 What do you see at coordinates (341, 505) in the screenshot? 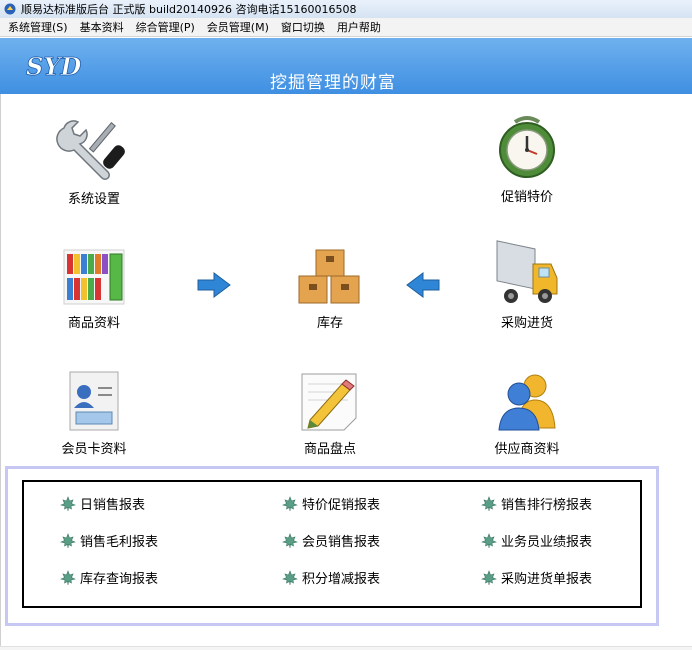
I see `report-label: 特价促销报表` at bounding box center [341, 505].